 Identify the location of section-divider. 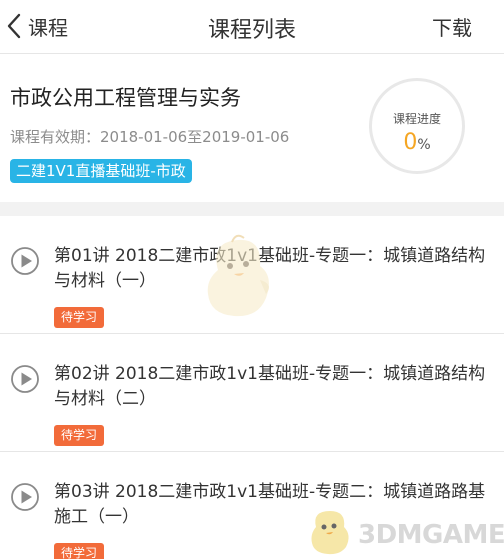
(252, 209).